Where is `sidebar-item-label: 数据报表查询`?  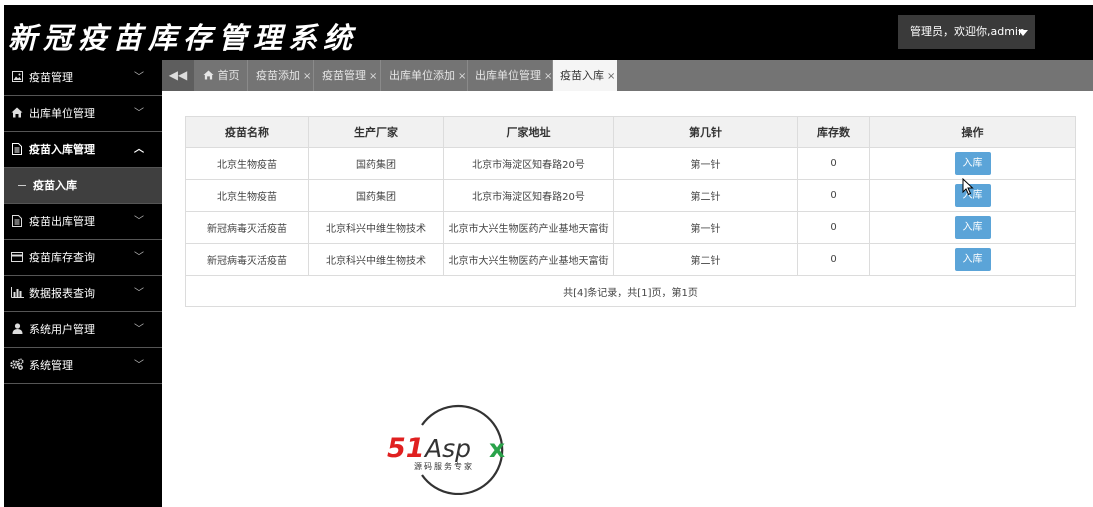 sidebar-item-label: 数据报表查询 is located at coordinates (62, 293).